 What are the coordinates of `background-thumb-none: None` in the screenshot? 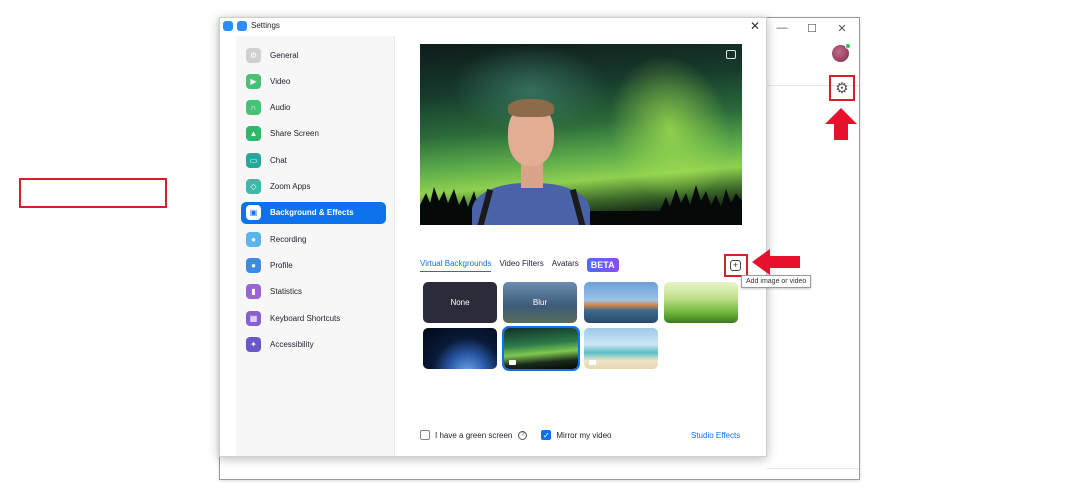 It's located at (460, 302).